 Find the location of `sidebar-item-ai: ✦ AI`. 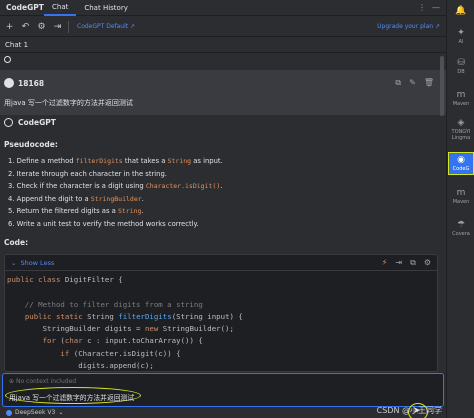

sidebar-item-ai: ✦ AI is located at coordinates (460, 36).